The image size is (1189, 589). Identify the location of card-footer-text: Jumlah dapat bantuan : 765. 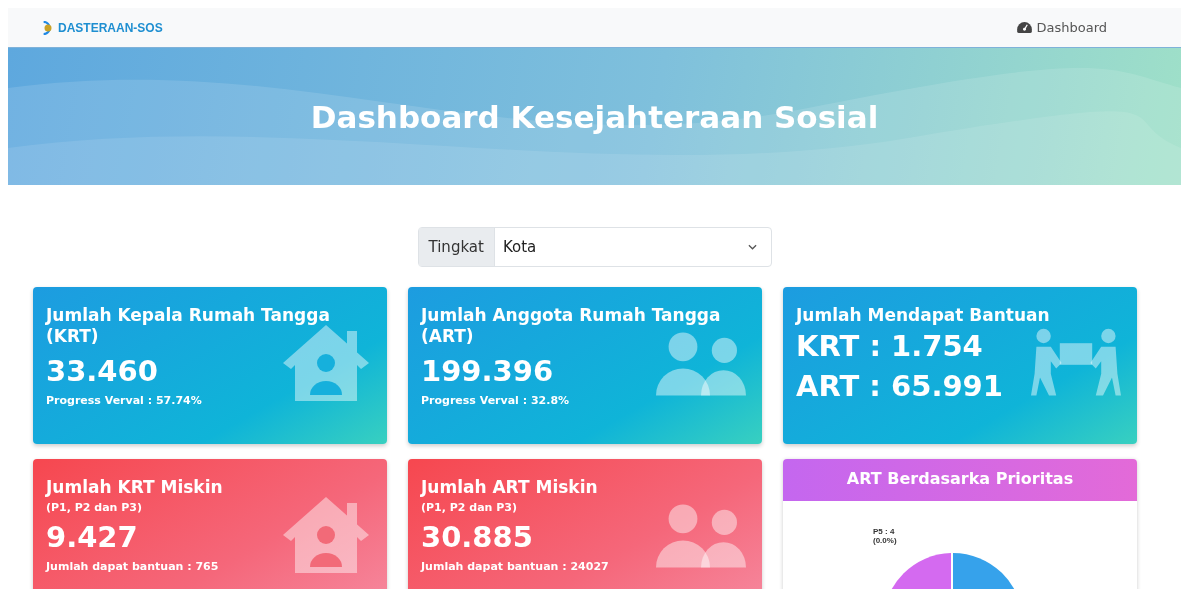
(133, 567).